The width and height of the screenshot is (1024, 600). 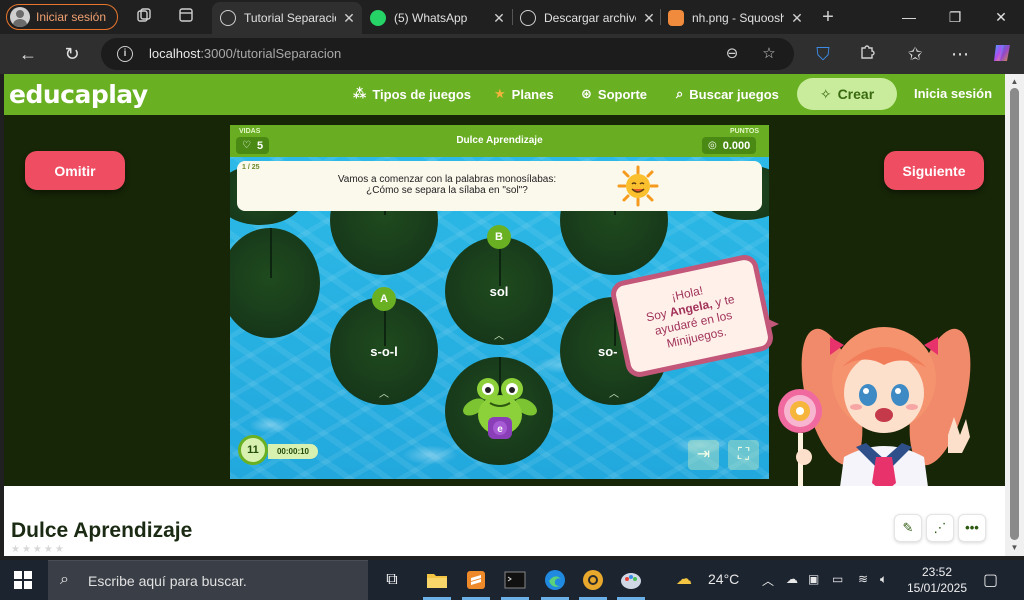 What do you see at coordinates (867, 54) in the screenshot?
I see `extensions-icon` at bounding box center [867, 54].